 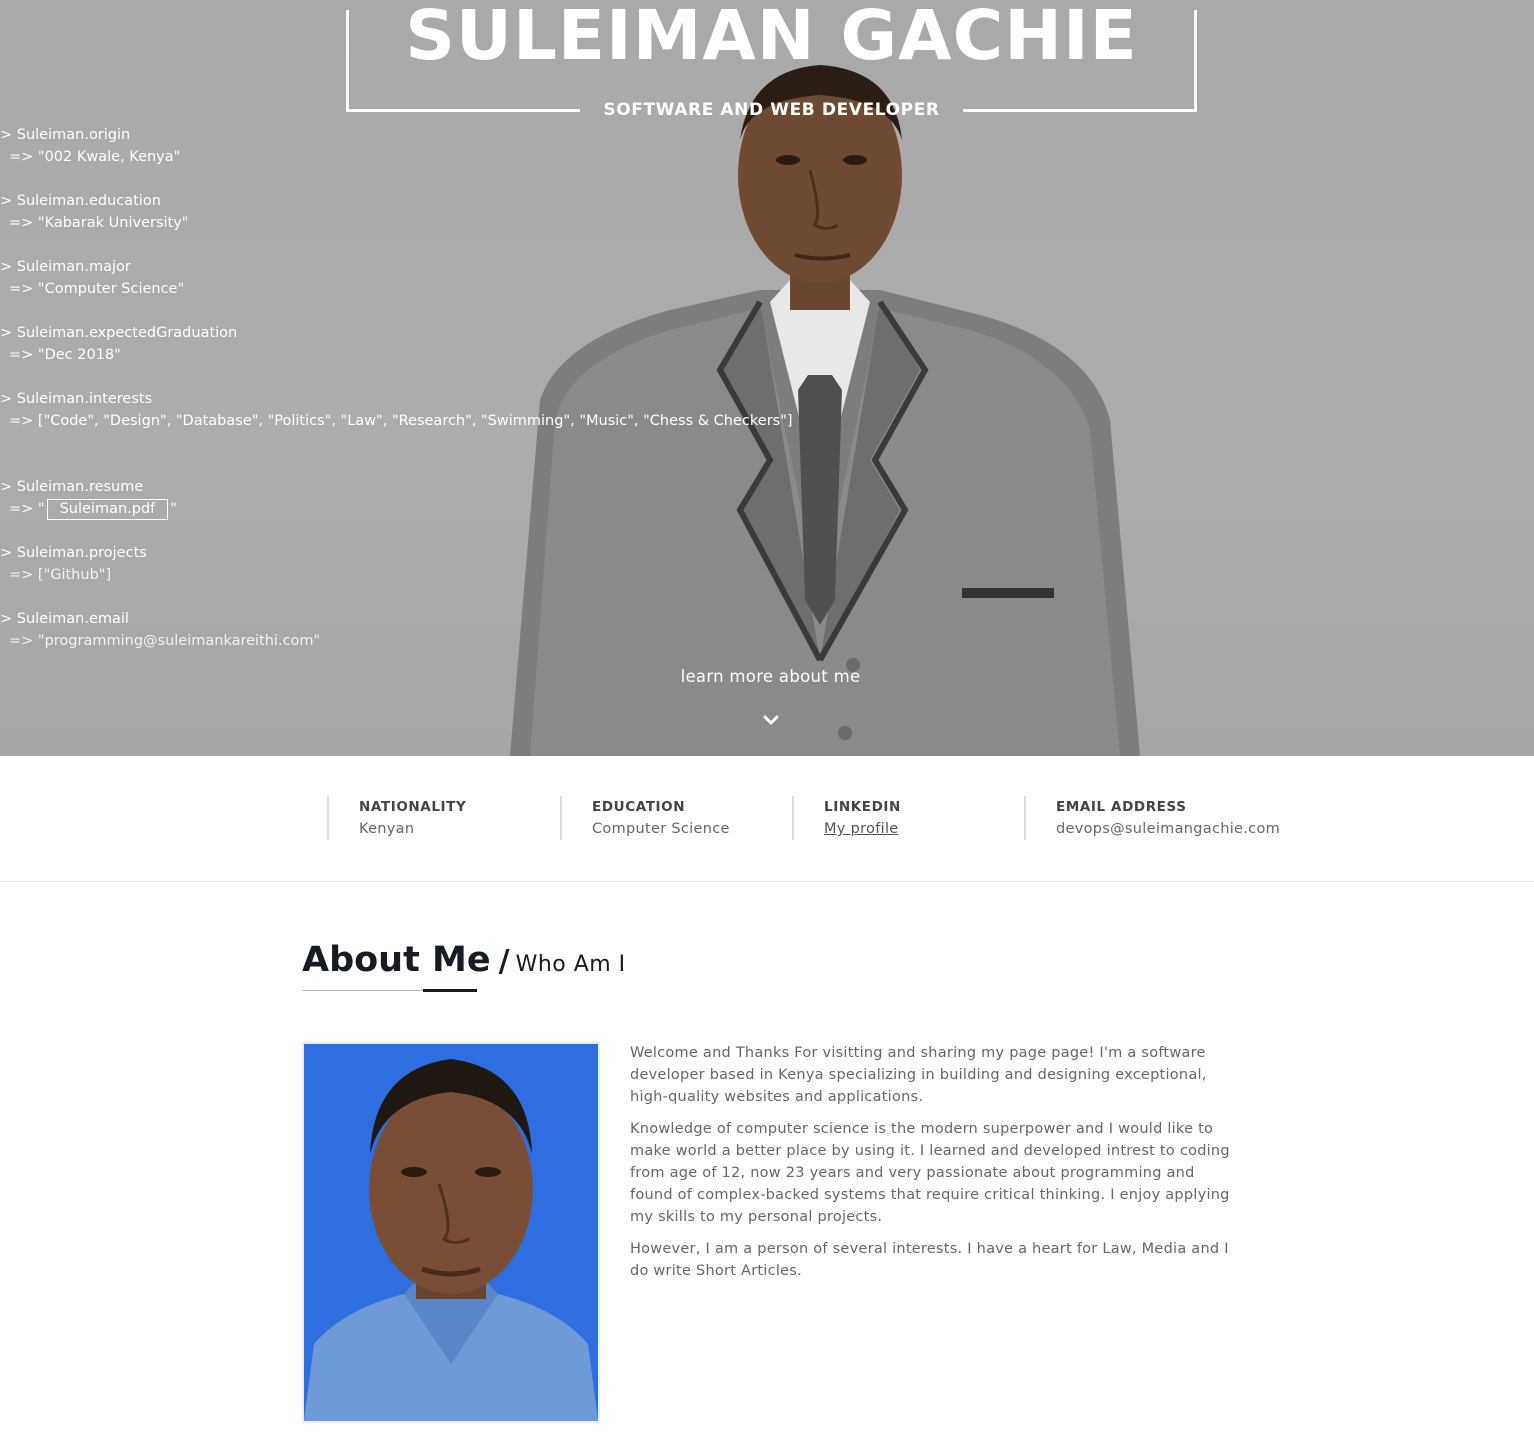 I want to click on console-command: > Suleiman.resume, so click(x=72, y=487).